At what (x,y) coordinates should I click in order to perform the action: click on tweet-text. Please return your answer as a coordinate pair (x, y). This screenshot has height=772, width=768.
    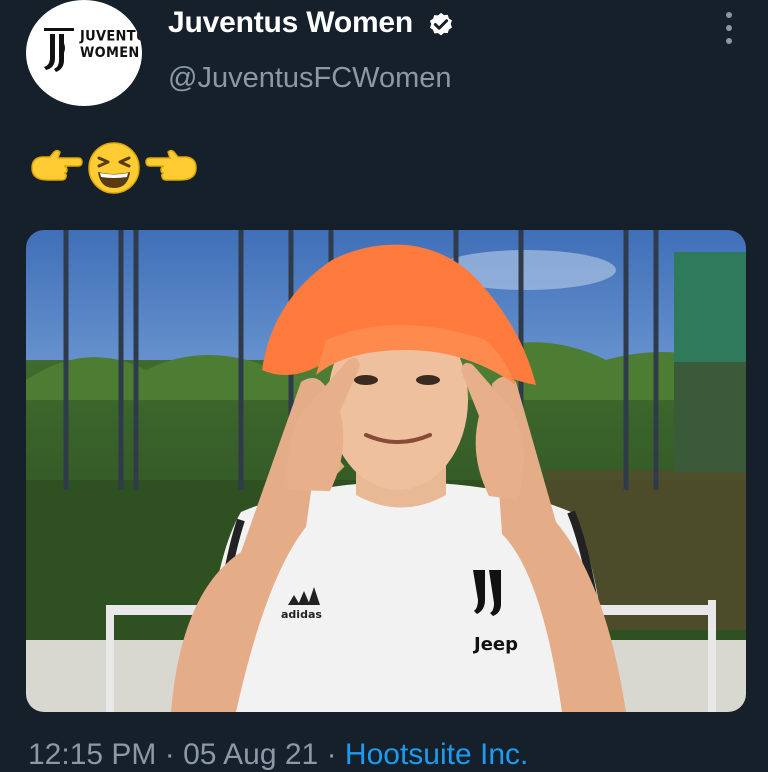
    Looking at the image, I should click on (114, 168).